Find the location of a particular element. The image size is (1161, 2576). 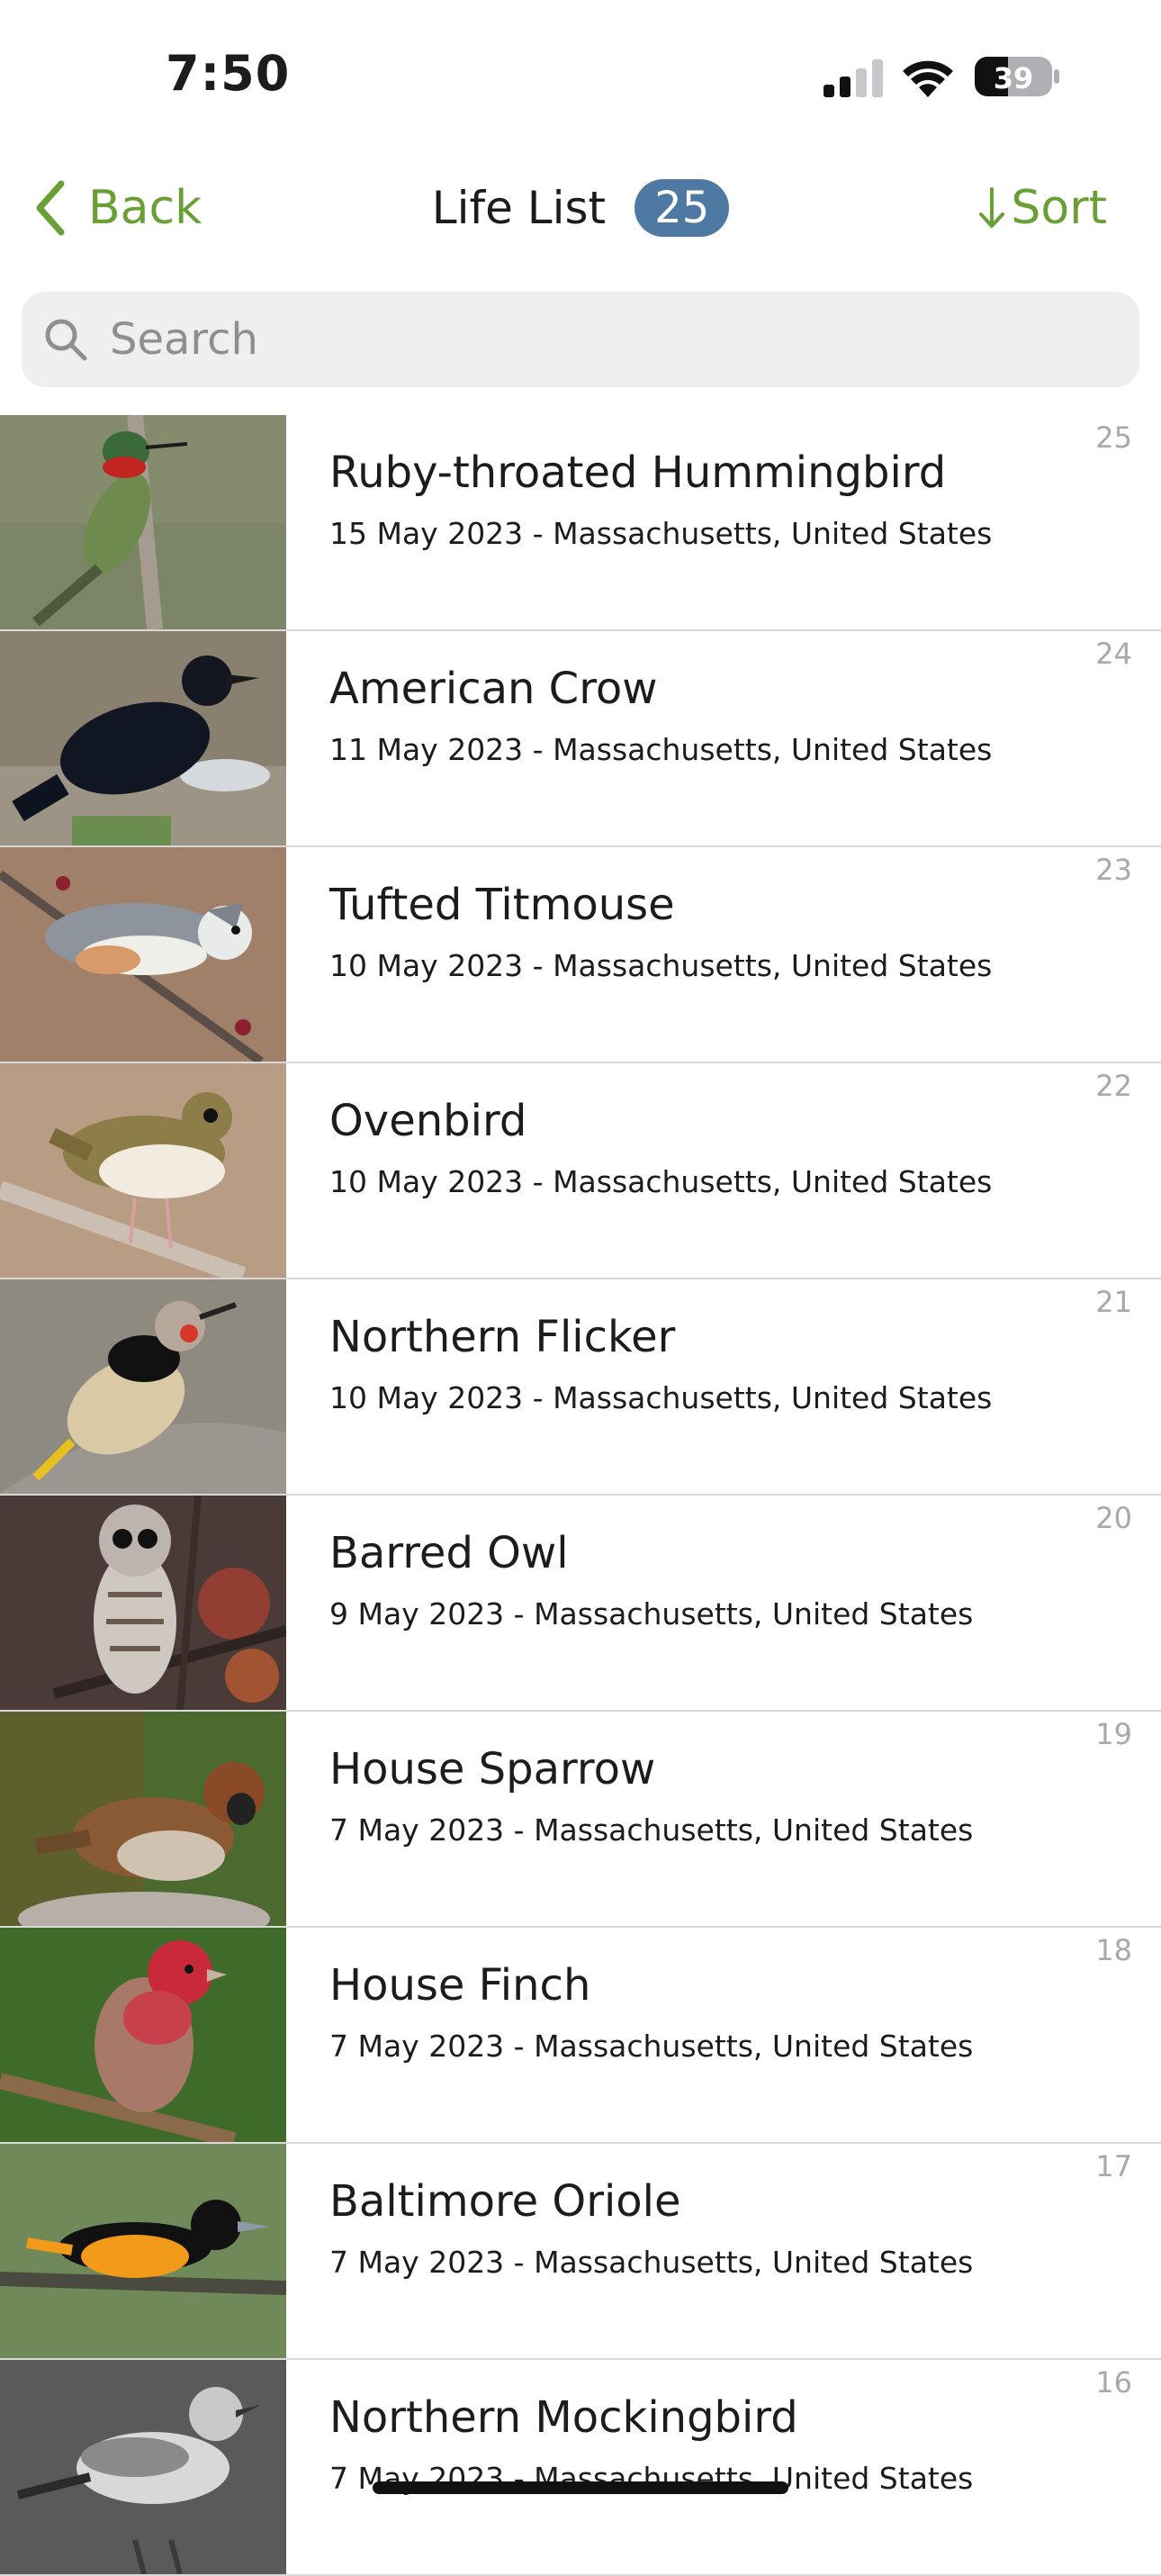

search-icon is located at coordinates (66, 340).